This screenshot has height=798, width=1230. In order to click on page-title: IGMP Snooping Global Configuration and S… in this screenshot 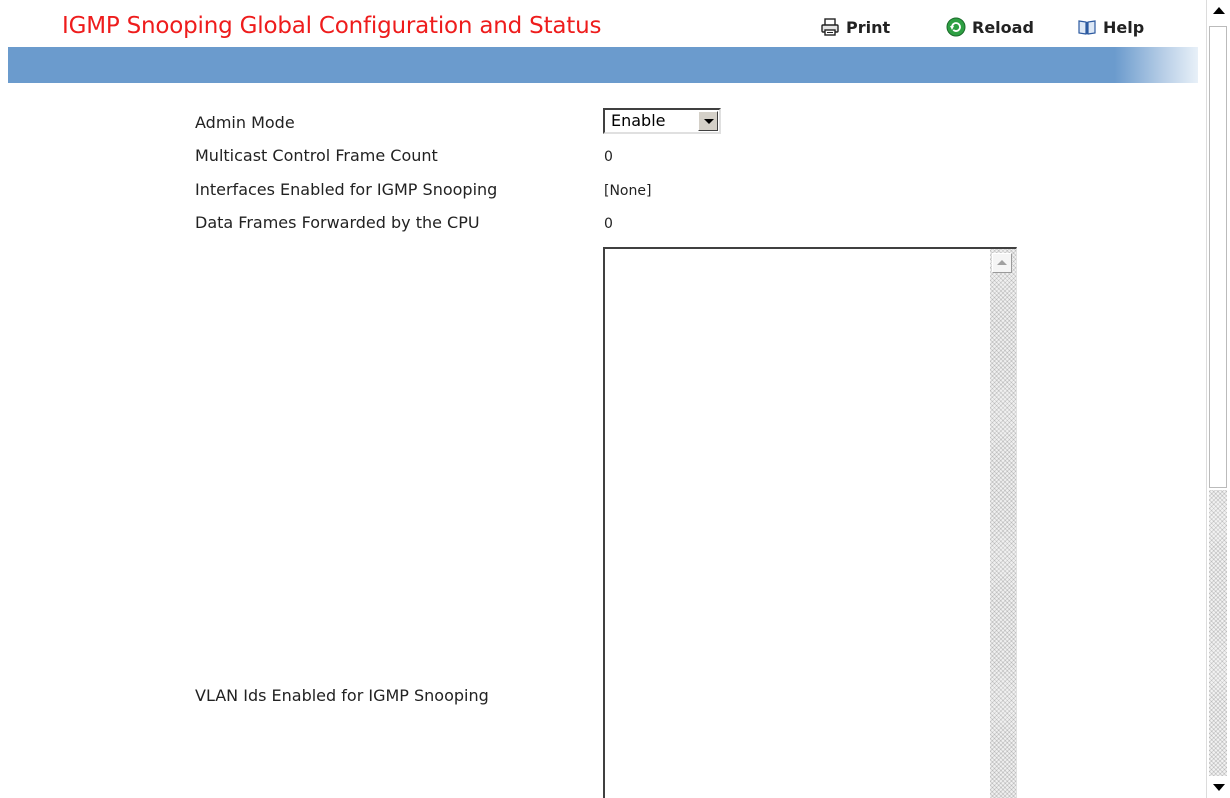, I will do `click(332, 26)`.